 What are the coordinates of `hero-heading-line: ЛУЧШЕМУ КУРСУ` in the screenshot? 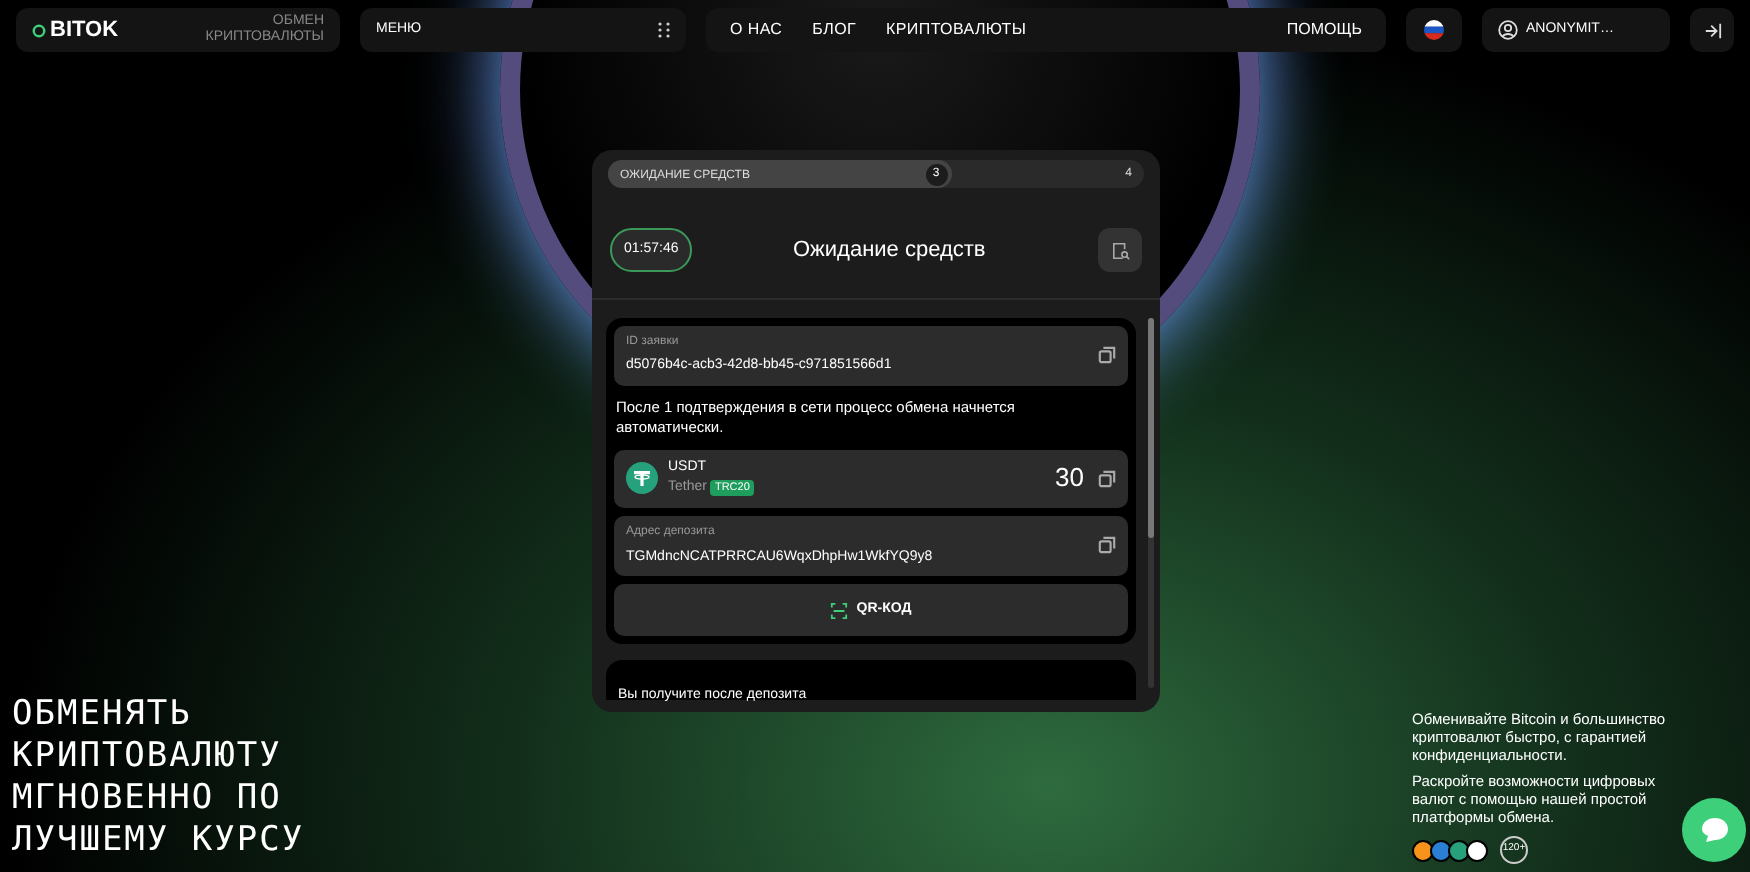 It's located at (158, 841).